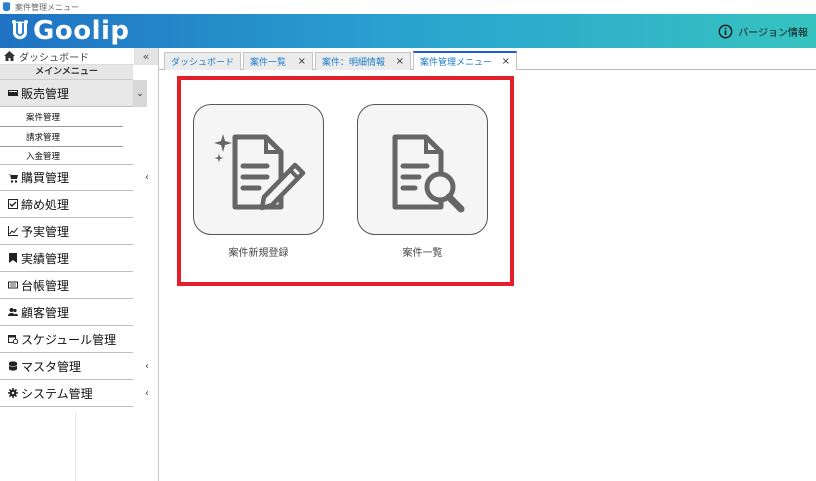 The height and width of the screenshot is (481, 816). What do you see at coordinates (422, 253) in the screenshot?
I see `project-list-tile-label: 案件一覧` at bounding box center [422, 253].